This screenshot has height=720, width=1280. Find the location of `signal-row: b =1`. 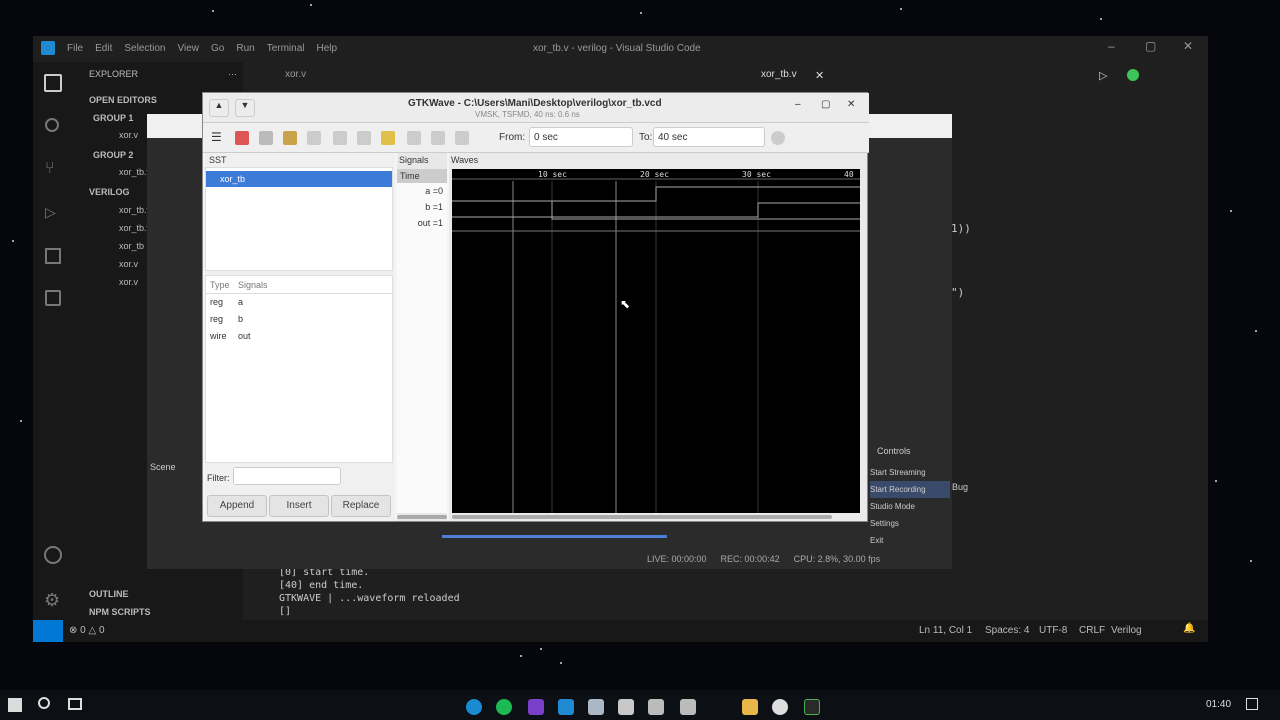

signal-row: b =1 is located at coordinates (422, 207).